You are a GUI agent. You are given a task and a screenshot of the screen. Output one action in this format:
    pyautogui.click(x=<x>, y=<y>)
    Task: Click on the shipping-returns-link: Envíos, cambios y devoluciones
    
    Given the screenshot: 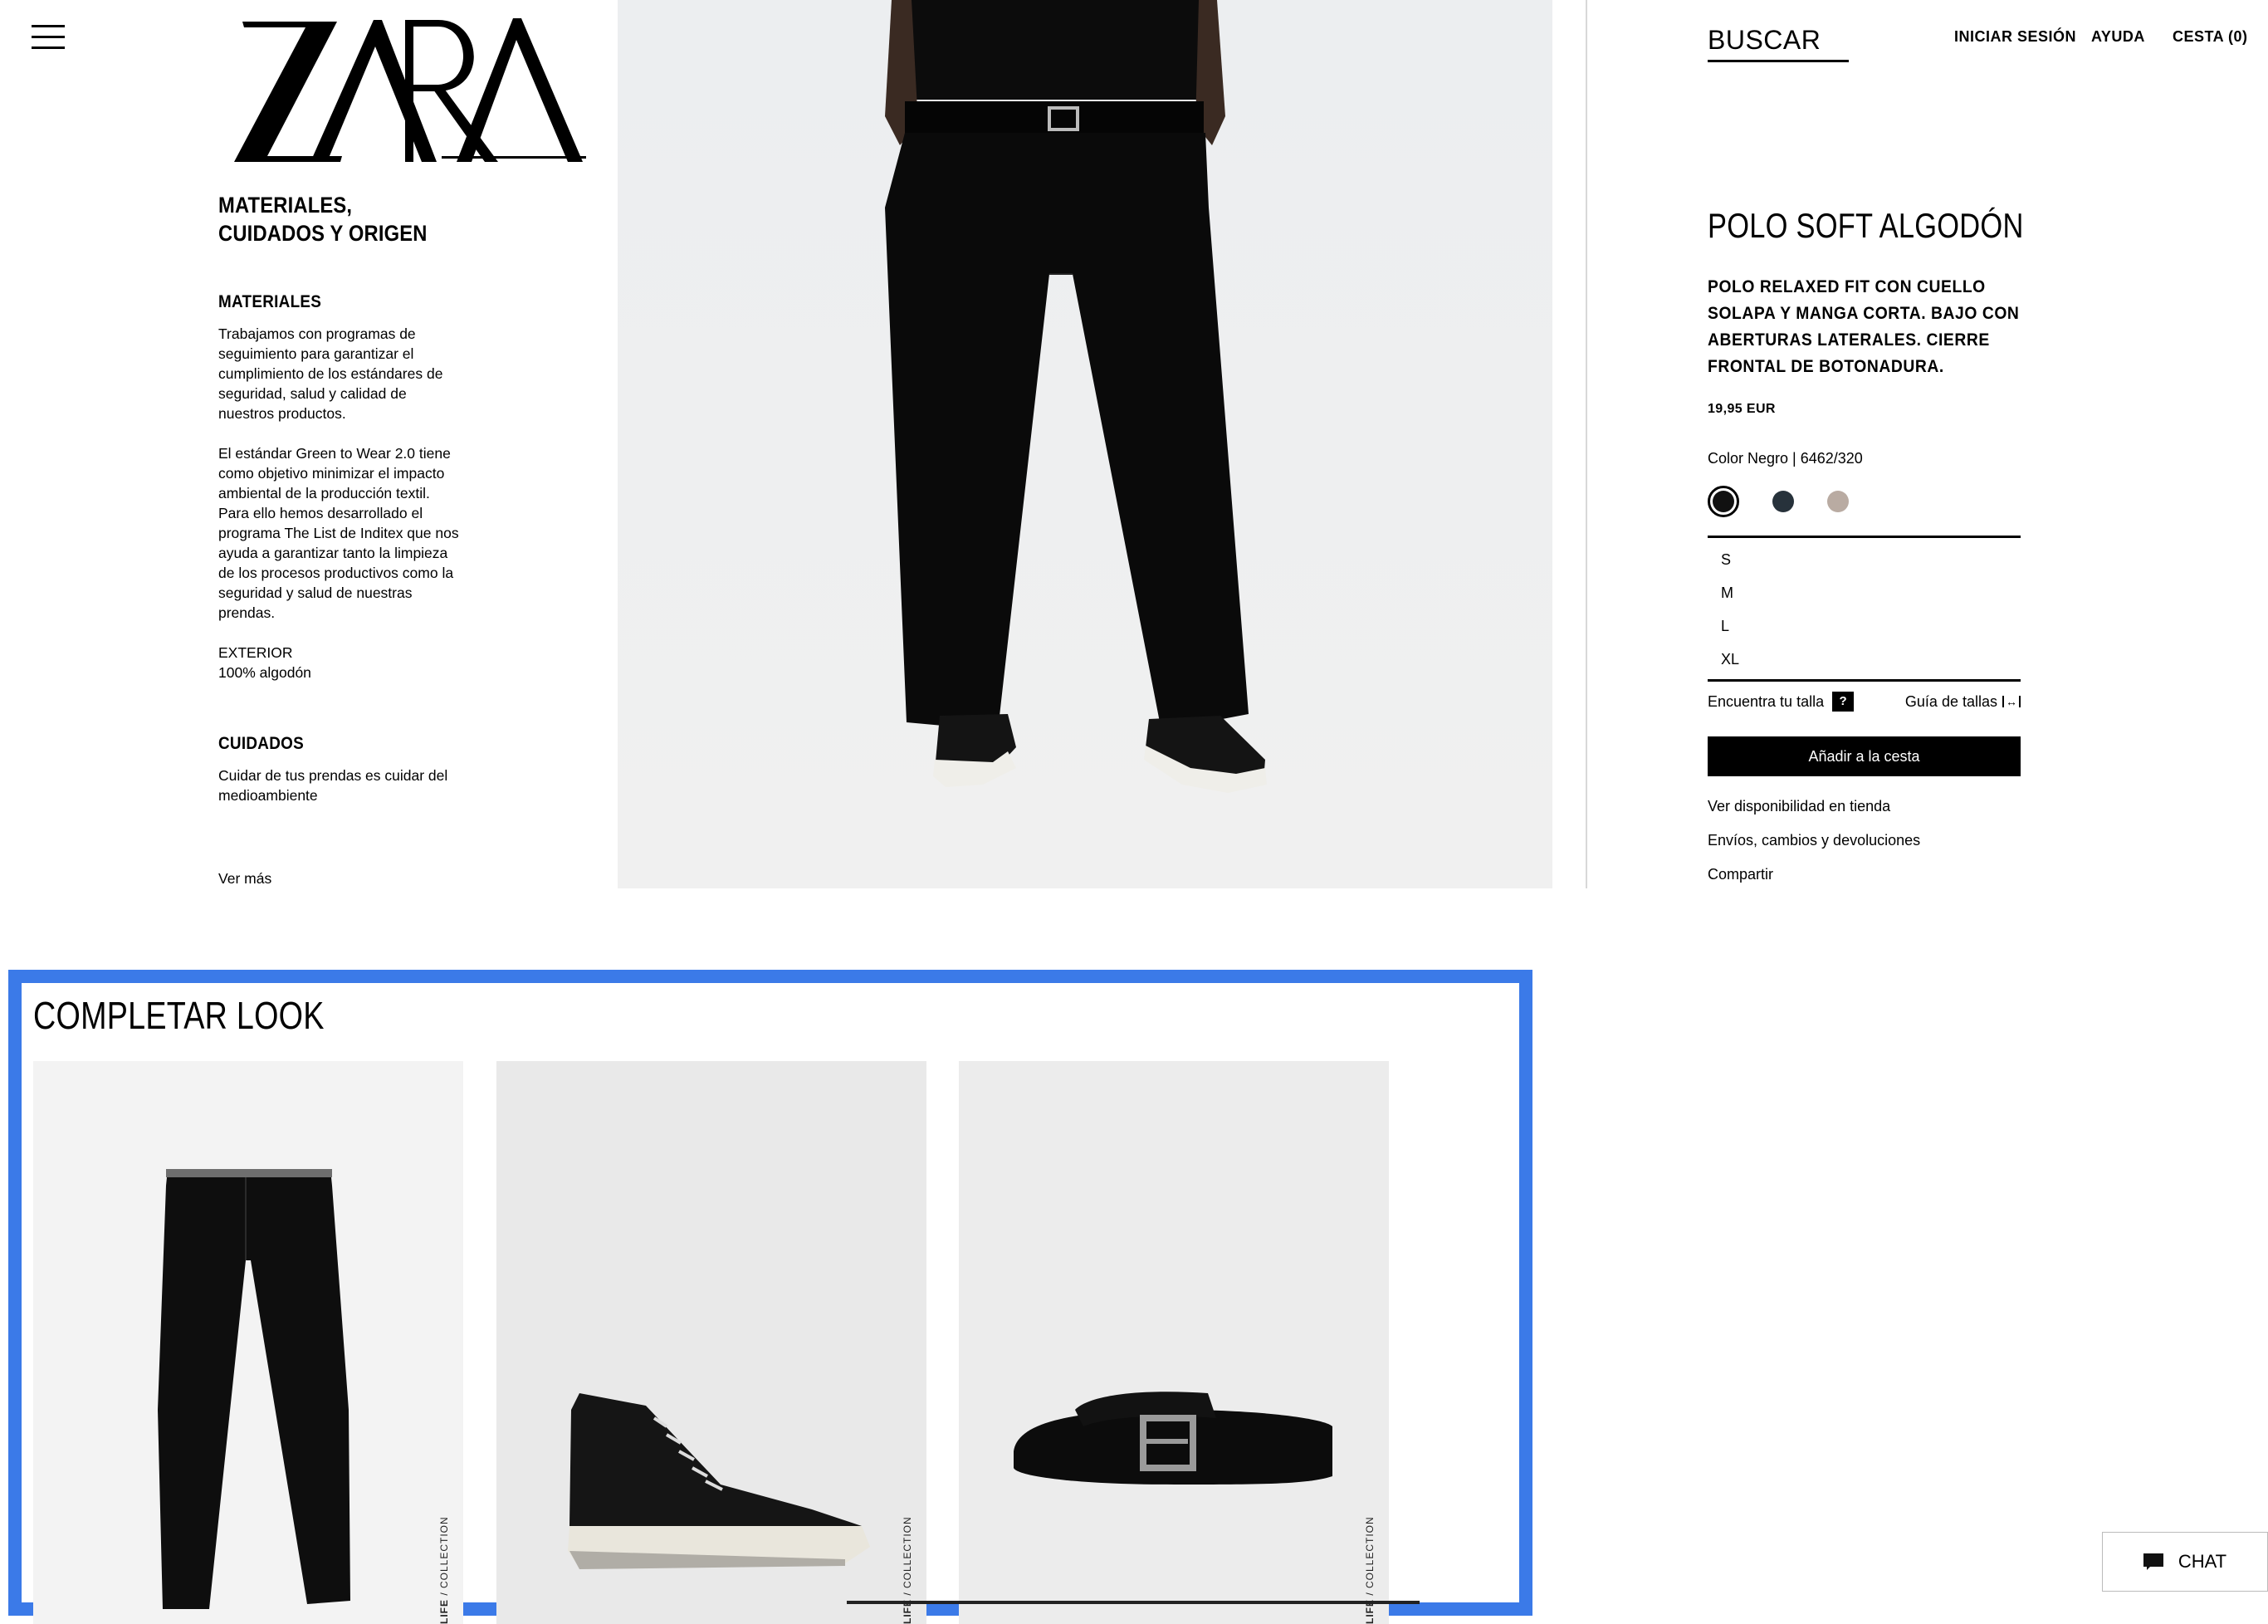 What is the action you would take?
    pyautogui.click(x=1866, y=840)
    